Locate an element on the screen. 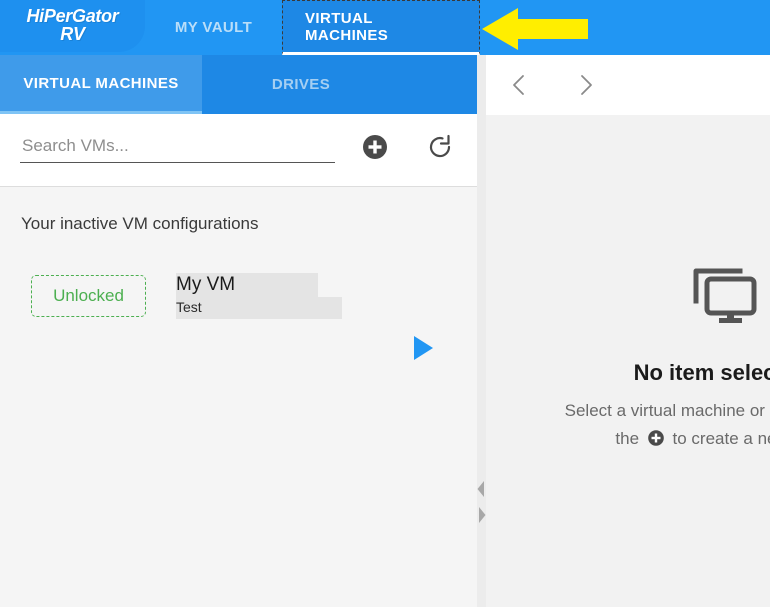  main-tab-bar: MY VAULT VIRTUAL MACHINES is located at coordinates (312, 27).